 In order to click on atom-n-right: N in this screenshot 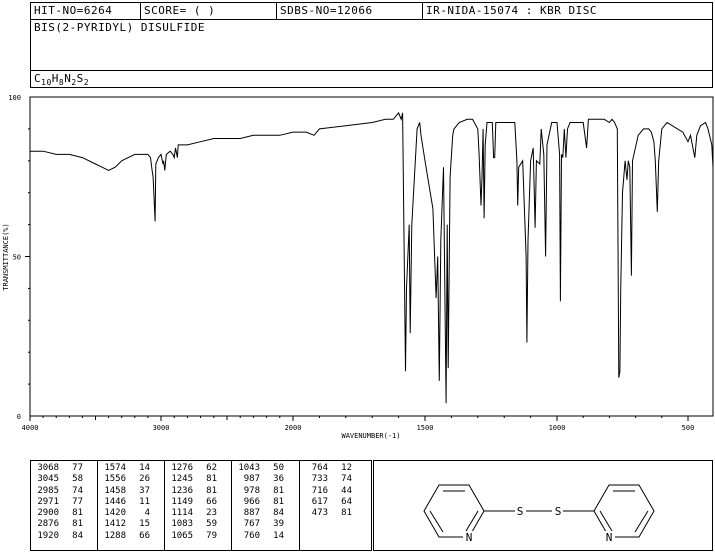, I will do `click(609, 537)`.